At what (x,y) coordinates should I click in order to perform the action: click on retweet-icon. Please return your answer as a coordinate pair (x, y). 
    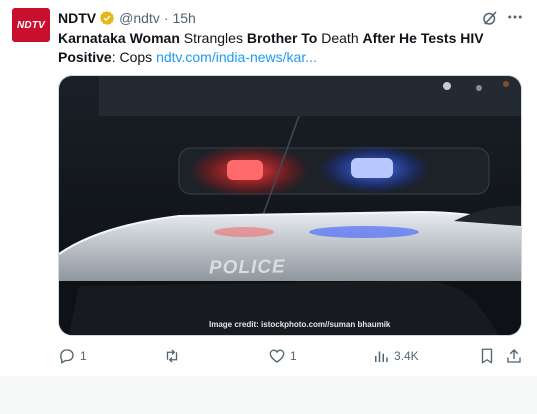
    Looking at the image, I should click on (172, 356).